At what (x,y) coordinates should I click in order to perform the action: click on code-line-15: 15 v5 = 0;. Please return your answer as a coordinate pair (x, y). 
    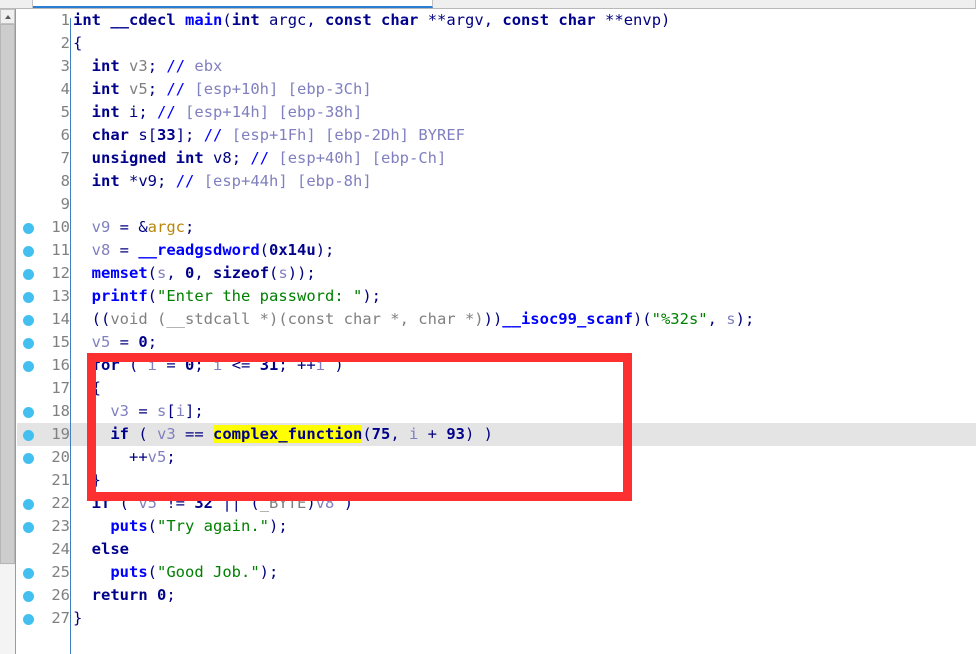
    Looking at the image, I should click on (496, 342).